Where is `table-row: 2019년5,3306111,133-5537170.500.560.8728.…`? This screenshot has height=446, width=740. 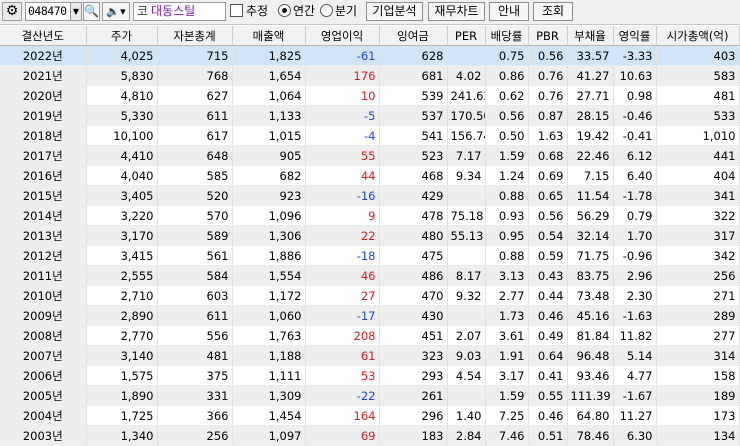
table-row: 2019년5,3306111,133-5537170.500.560.8728.… is located at coordinates (370, 115).